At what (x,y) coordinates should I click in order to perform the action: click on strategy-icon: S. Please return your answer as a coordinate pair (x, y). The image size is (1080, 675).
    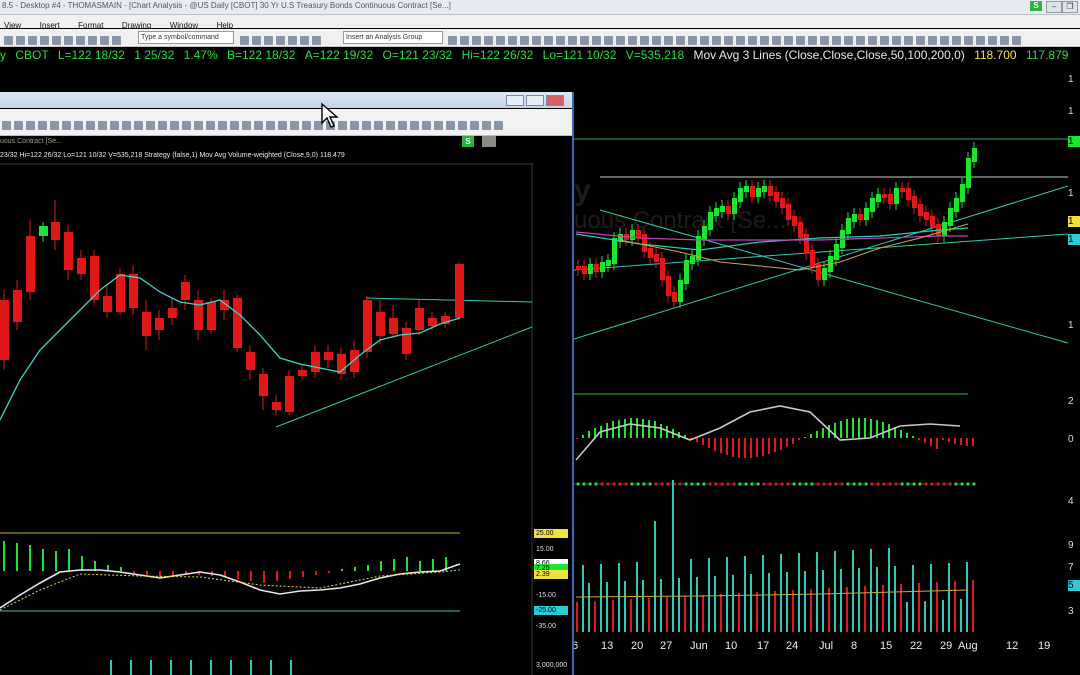
    Looking at the image, I should click on (468, 141).